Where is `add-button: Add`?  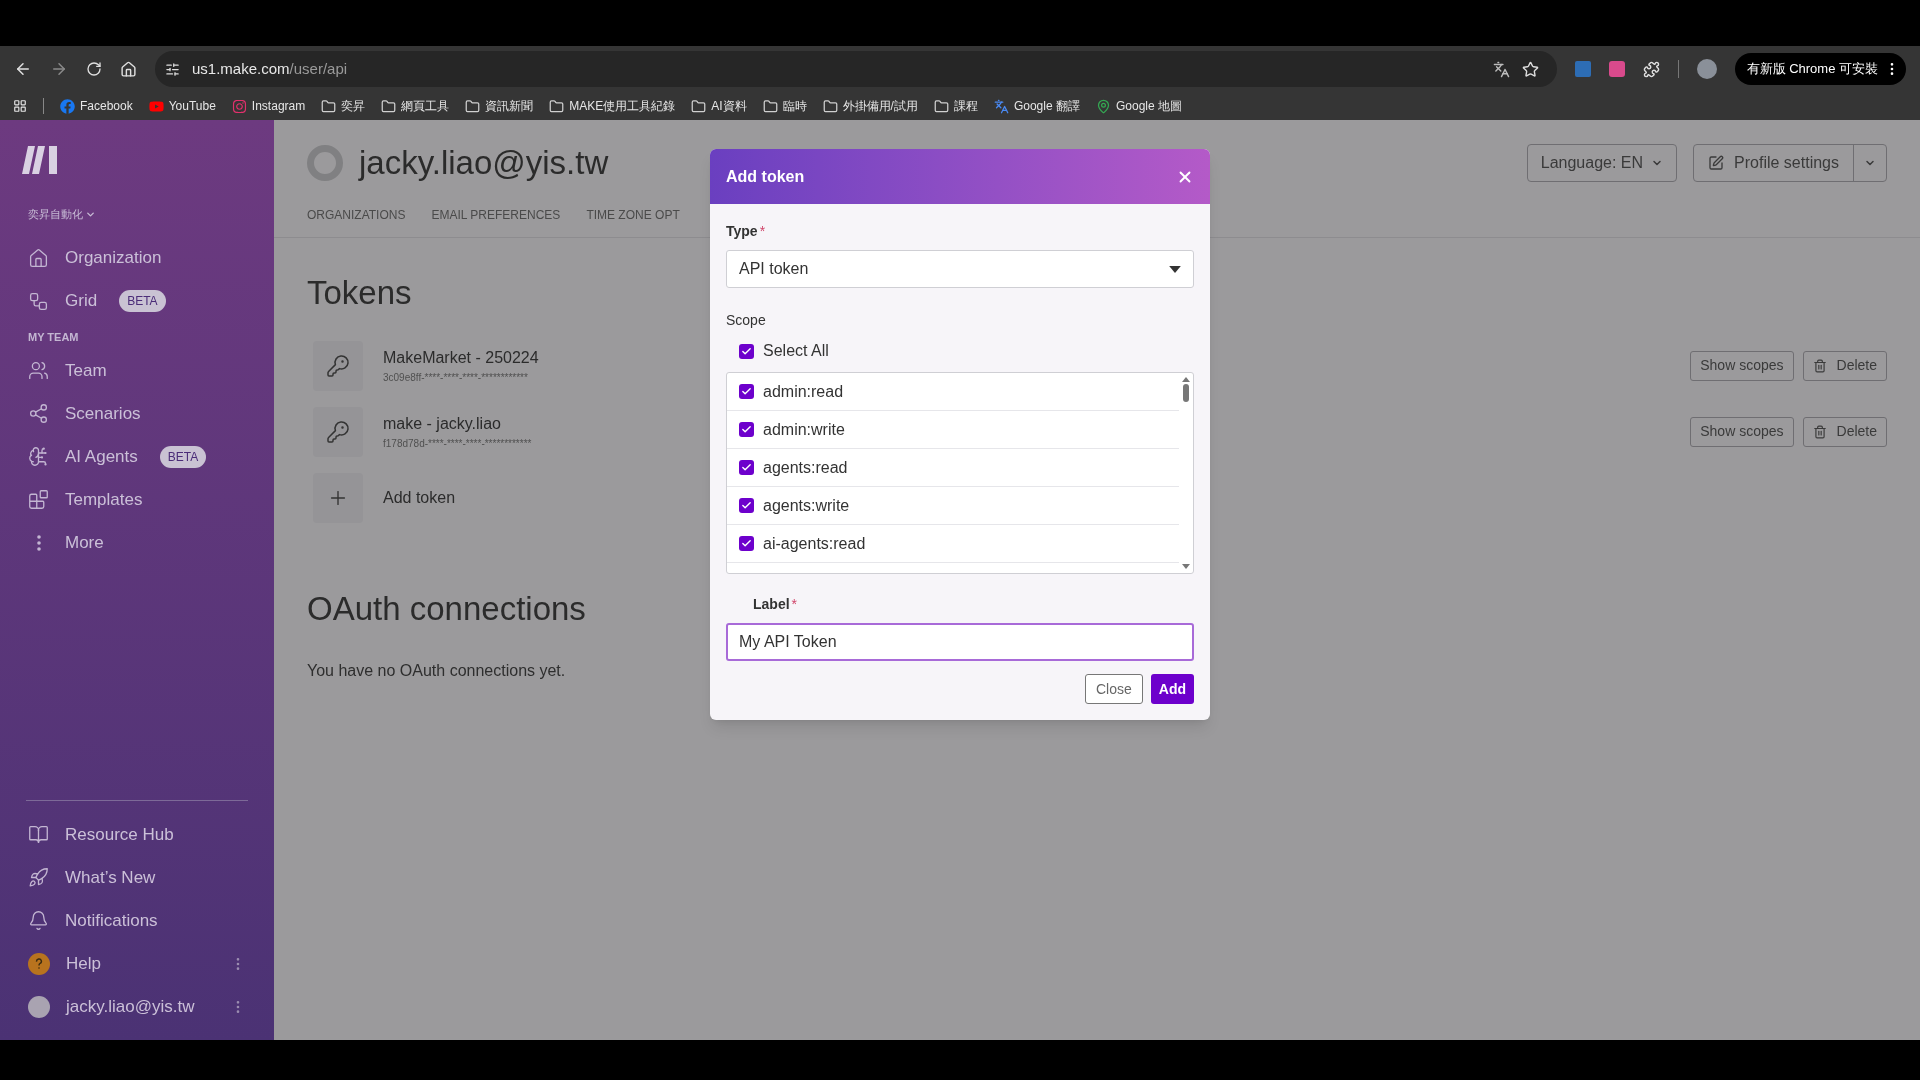 add-button: Add is located at coordinates (1172, 689).